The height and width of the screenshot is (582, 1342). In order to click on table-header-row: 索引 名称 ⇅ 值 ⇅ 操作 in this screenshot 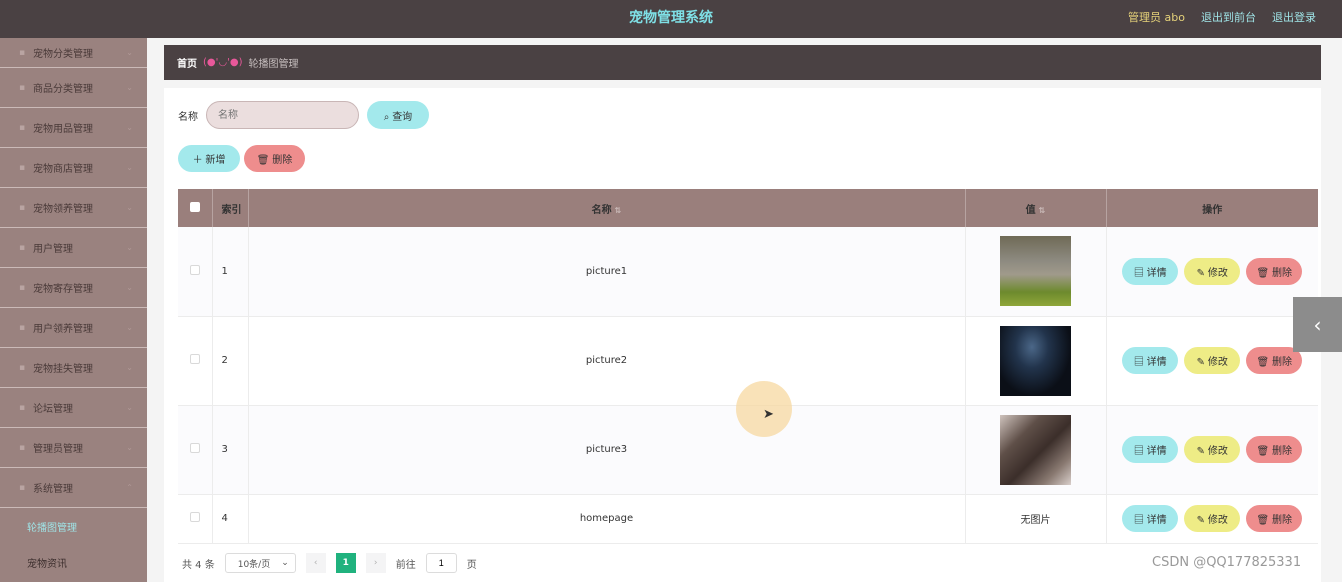, I will do `click(748, 208)`.